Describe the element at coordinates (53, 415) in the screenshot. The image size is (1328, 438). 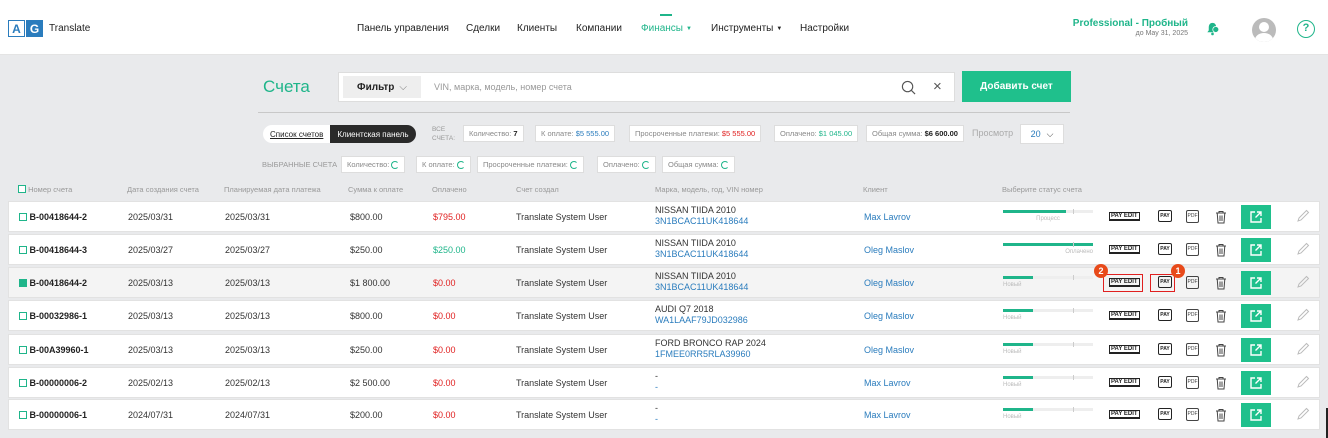
I see `invoice-number: B-00000006-1` at that location.